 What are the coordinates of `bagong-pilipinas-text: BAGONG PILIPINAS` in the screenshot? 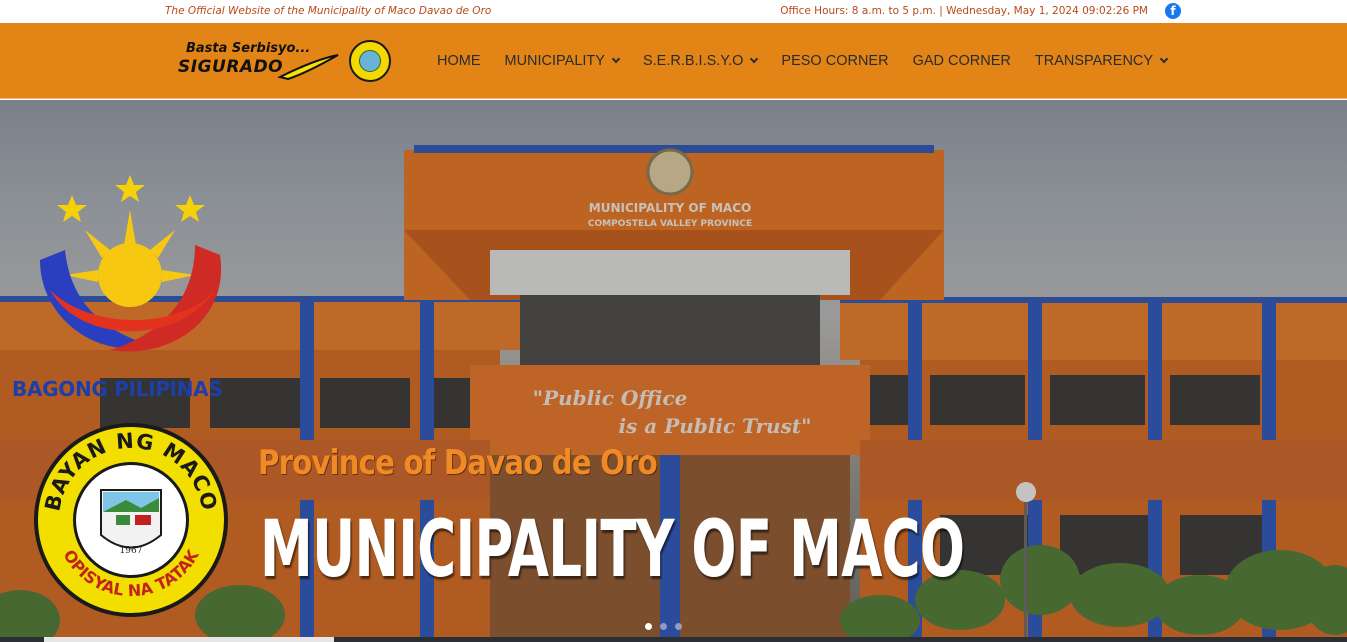 It's located at (117, 389).